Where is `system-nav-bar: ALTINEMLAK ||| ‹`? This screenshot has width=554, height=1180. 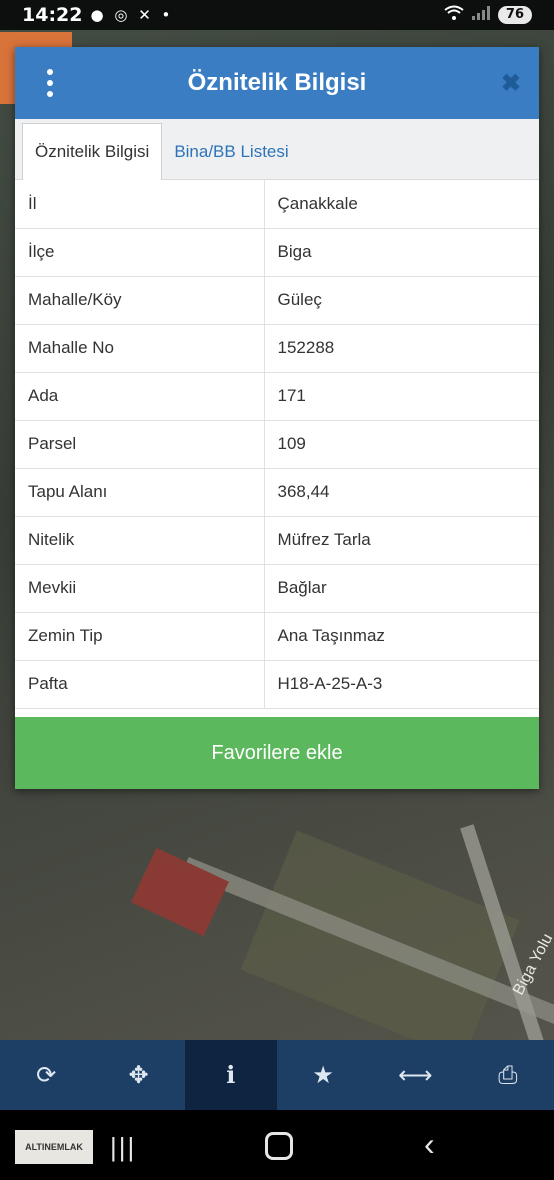
system-nav-bar: ALTINEMLAK ||| ‹ is located at coordinates (277, 1145).